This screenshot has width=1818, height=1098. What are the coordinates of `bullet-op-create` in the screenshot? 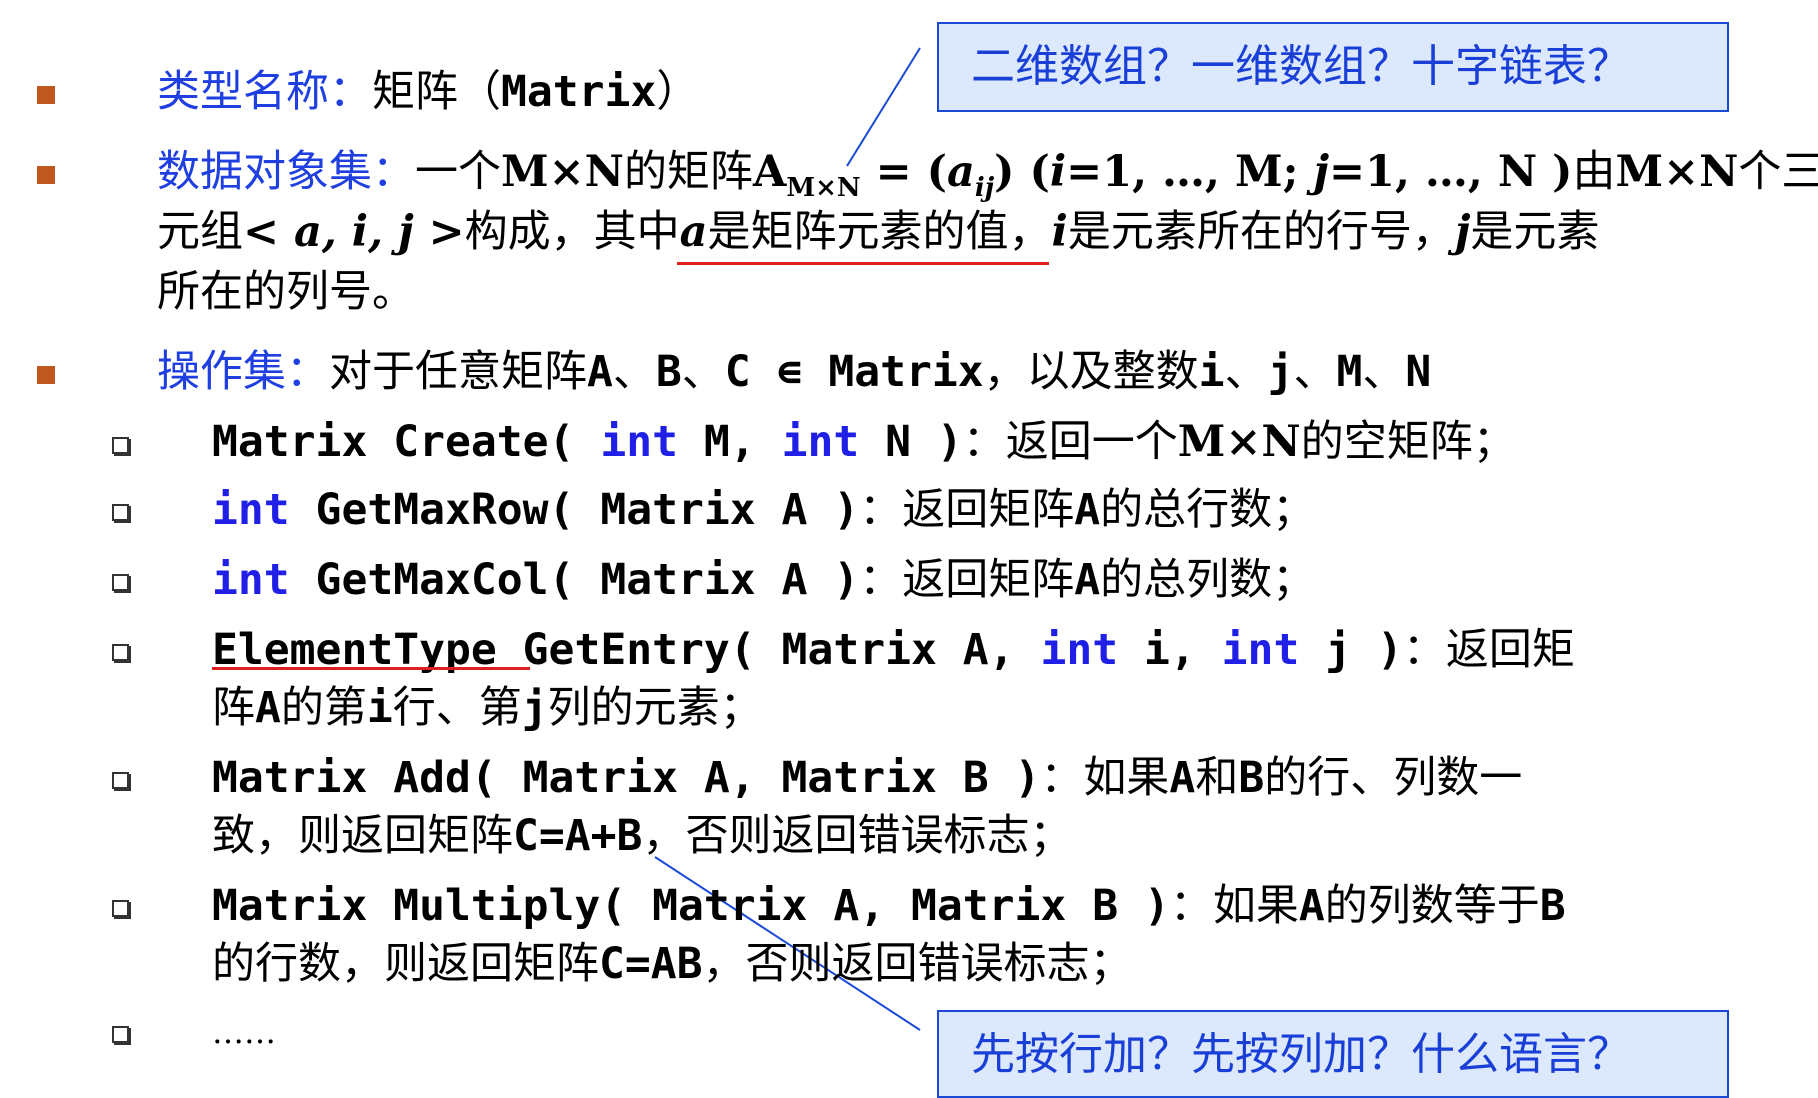 It's located at (120, 445).